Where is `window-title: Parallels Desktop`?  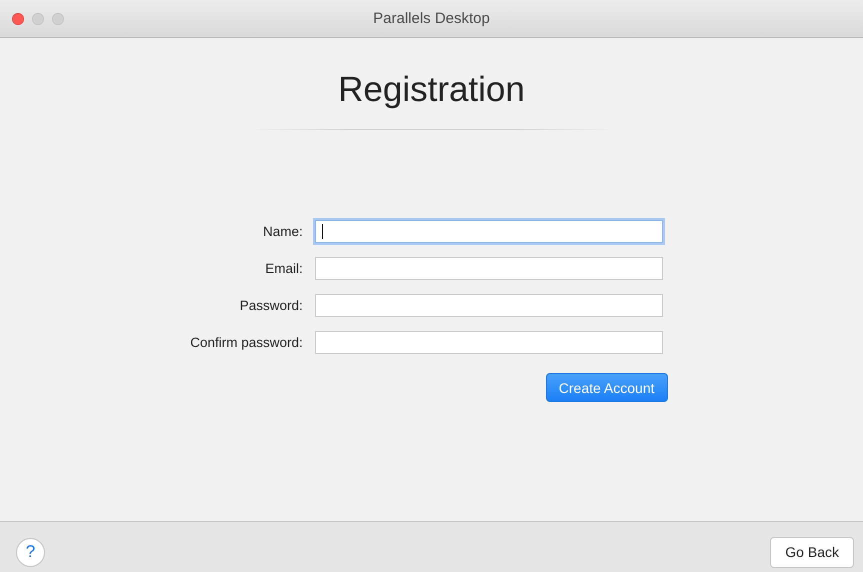
window-title: Parallels Desktop is located at coordinates (431, 18).